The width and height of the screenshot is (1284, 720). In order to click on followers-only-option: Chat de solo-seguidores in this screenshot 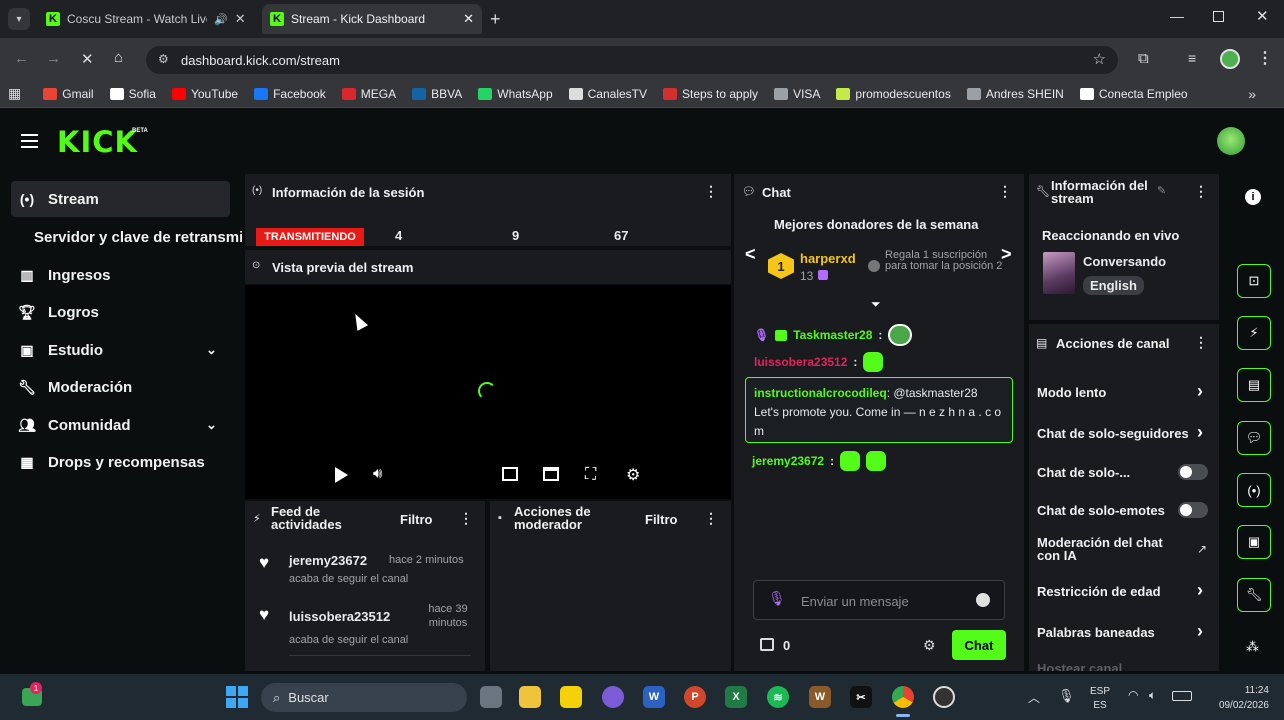, I will do `click(1112, 433)`.